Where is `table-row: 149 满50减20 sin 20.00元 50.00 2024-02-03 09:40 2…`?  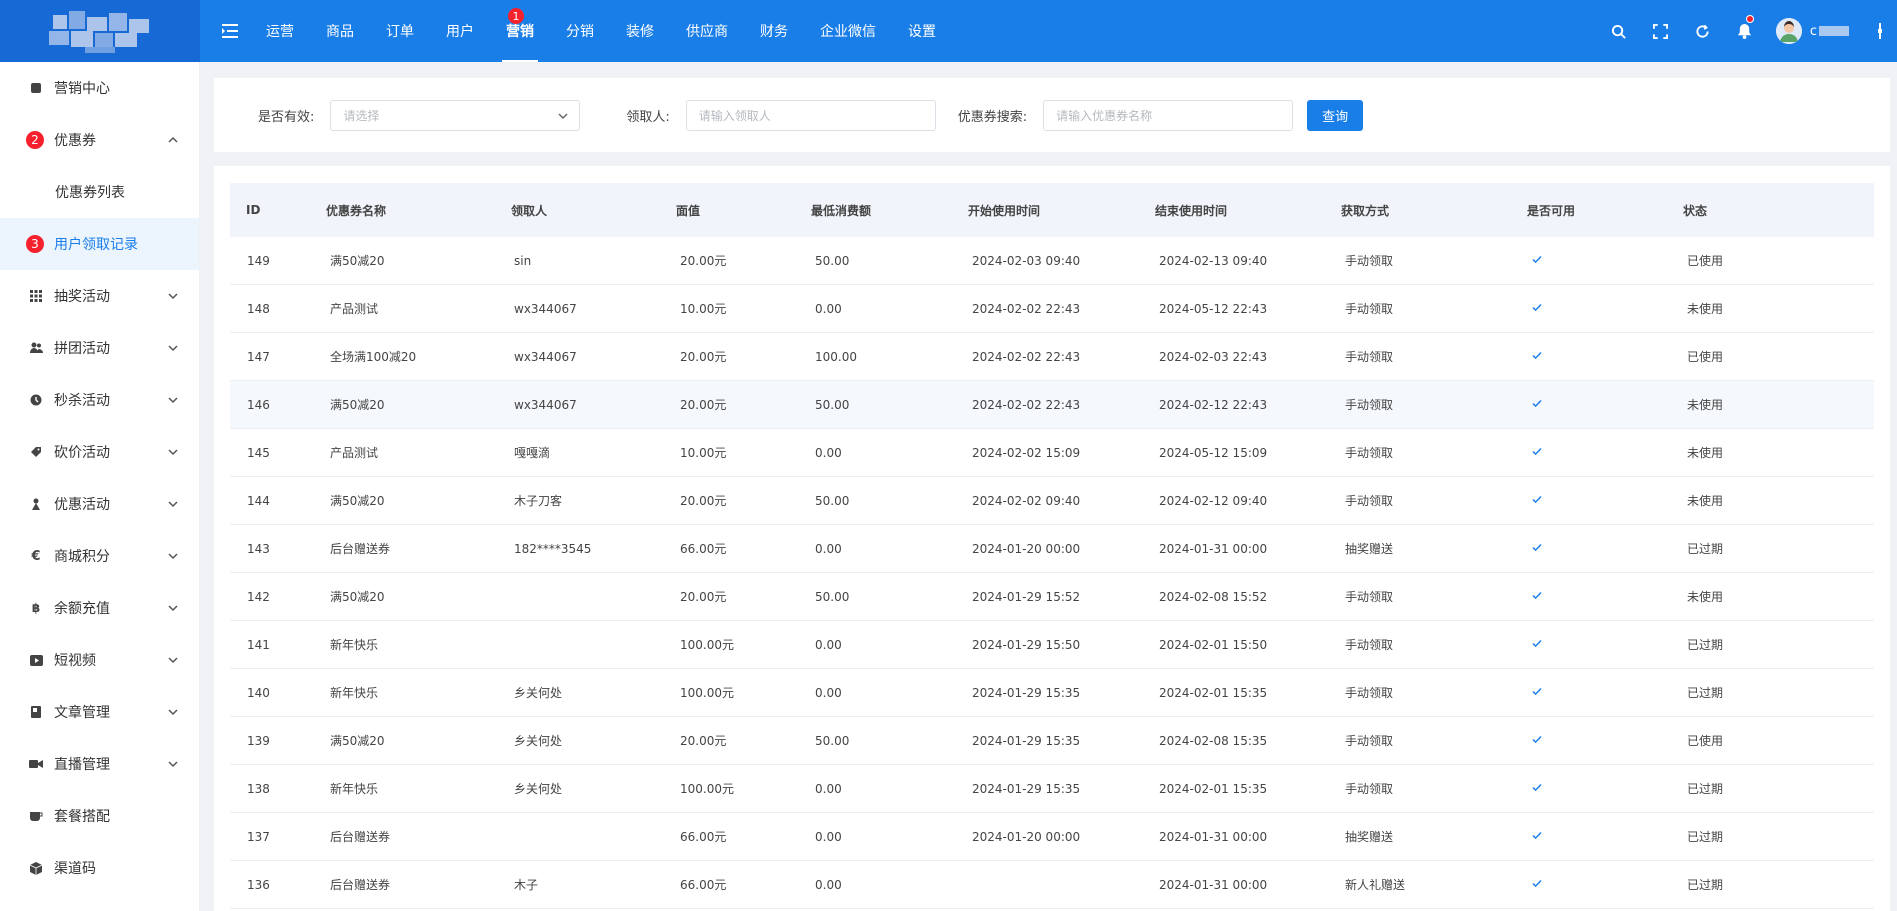 table-row: 149 满50减20 sin 20.00元 50.00 2024-02-03 09:40 2… is located at coordinates (1052, 261).